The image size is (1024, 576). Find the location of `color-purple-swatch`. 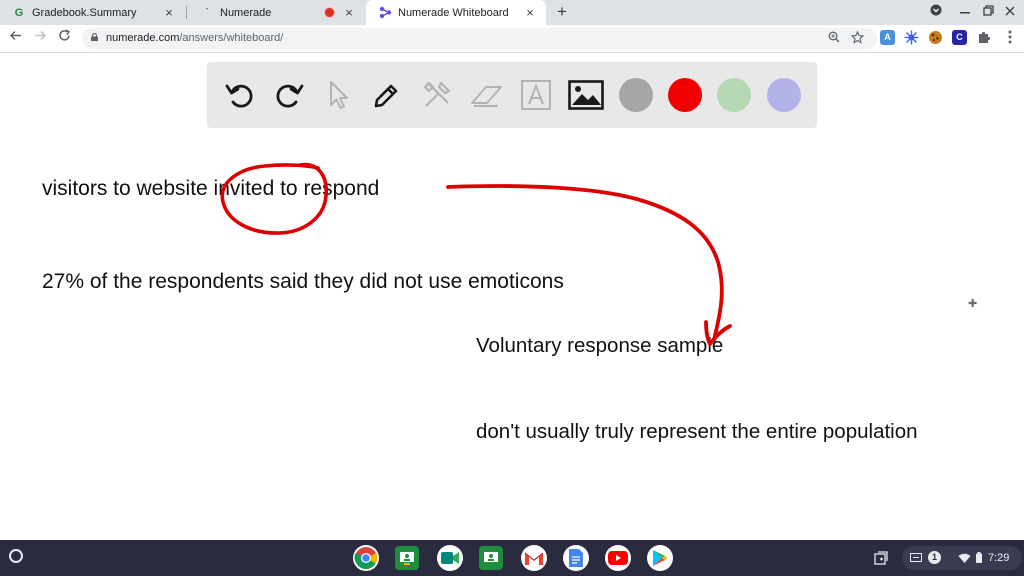

color-purple-swatch is located at coordinates (784, 95).